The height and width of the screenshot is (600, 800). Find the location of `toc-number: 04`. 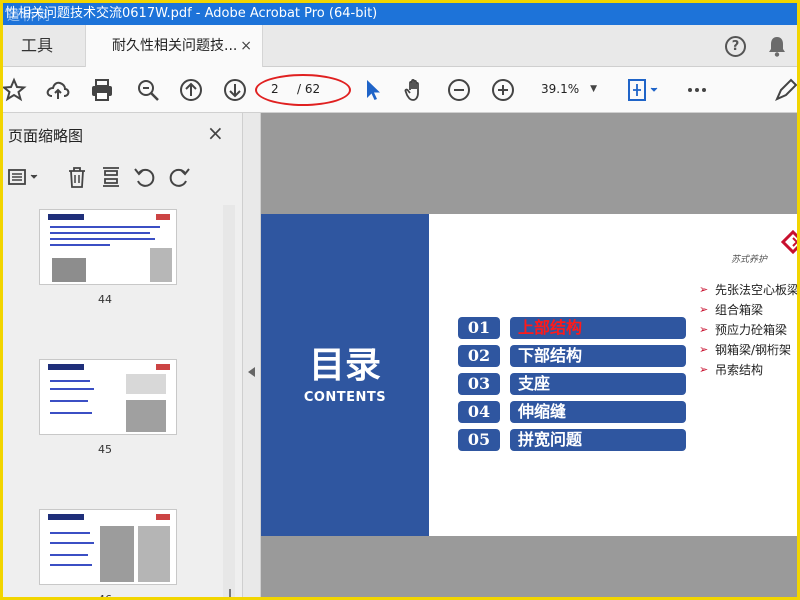

toc-number: 04 is located at coordinates (479, 412).